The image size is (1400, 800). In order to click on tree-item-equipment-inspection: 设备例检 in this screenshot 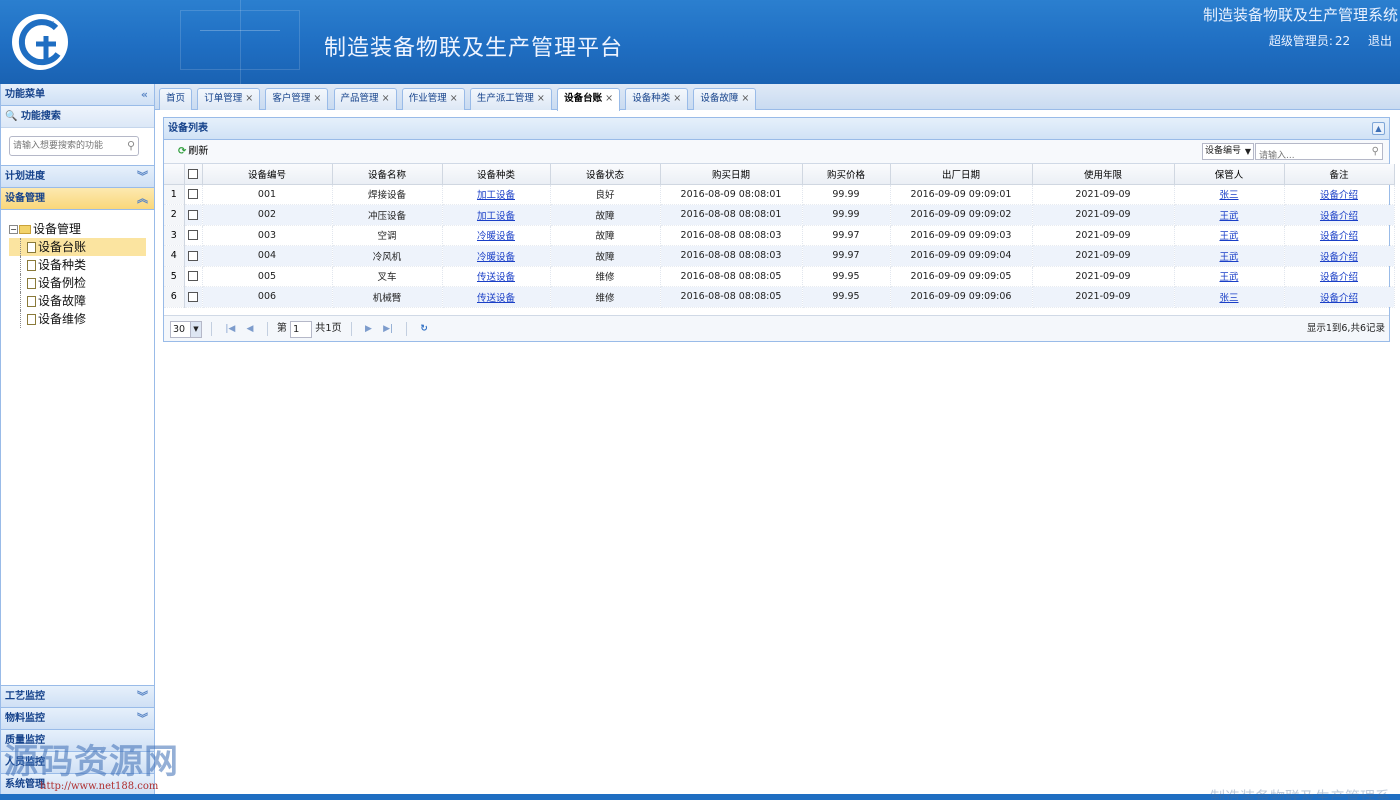, I will do `click(81, 283)`.